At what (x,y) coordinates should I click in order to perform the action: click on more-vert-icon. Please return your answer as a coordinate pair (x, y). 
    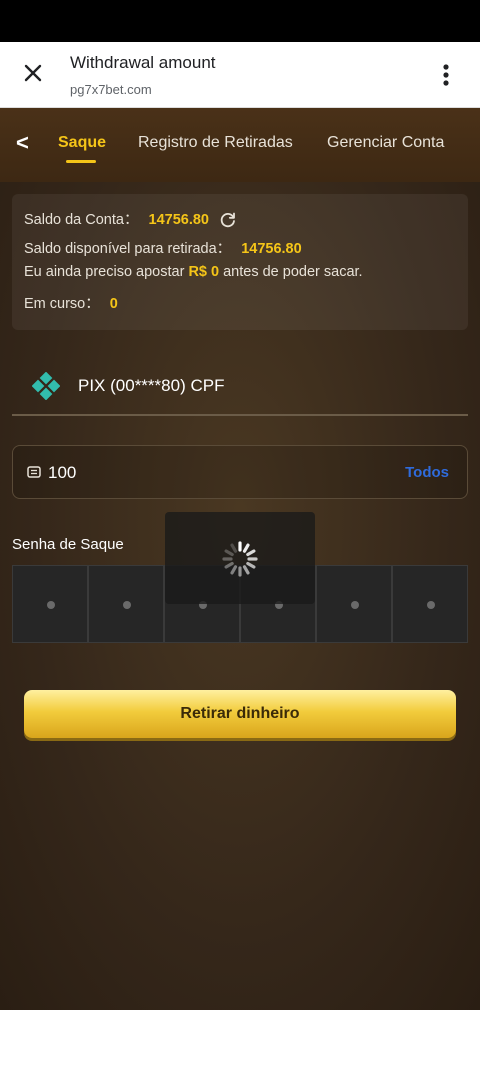
    Looking at the image, I should click on (446, 75).